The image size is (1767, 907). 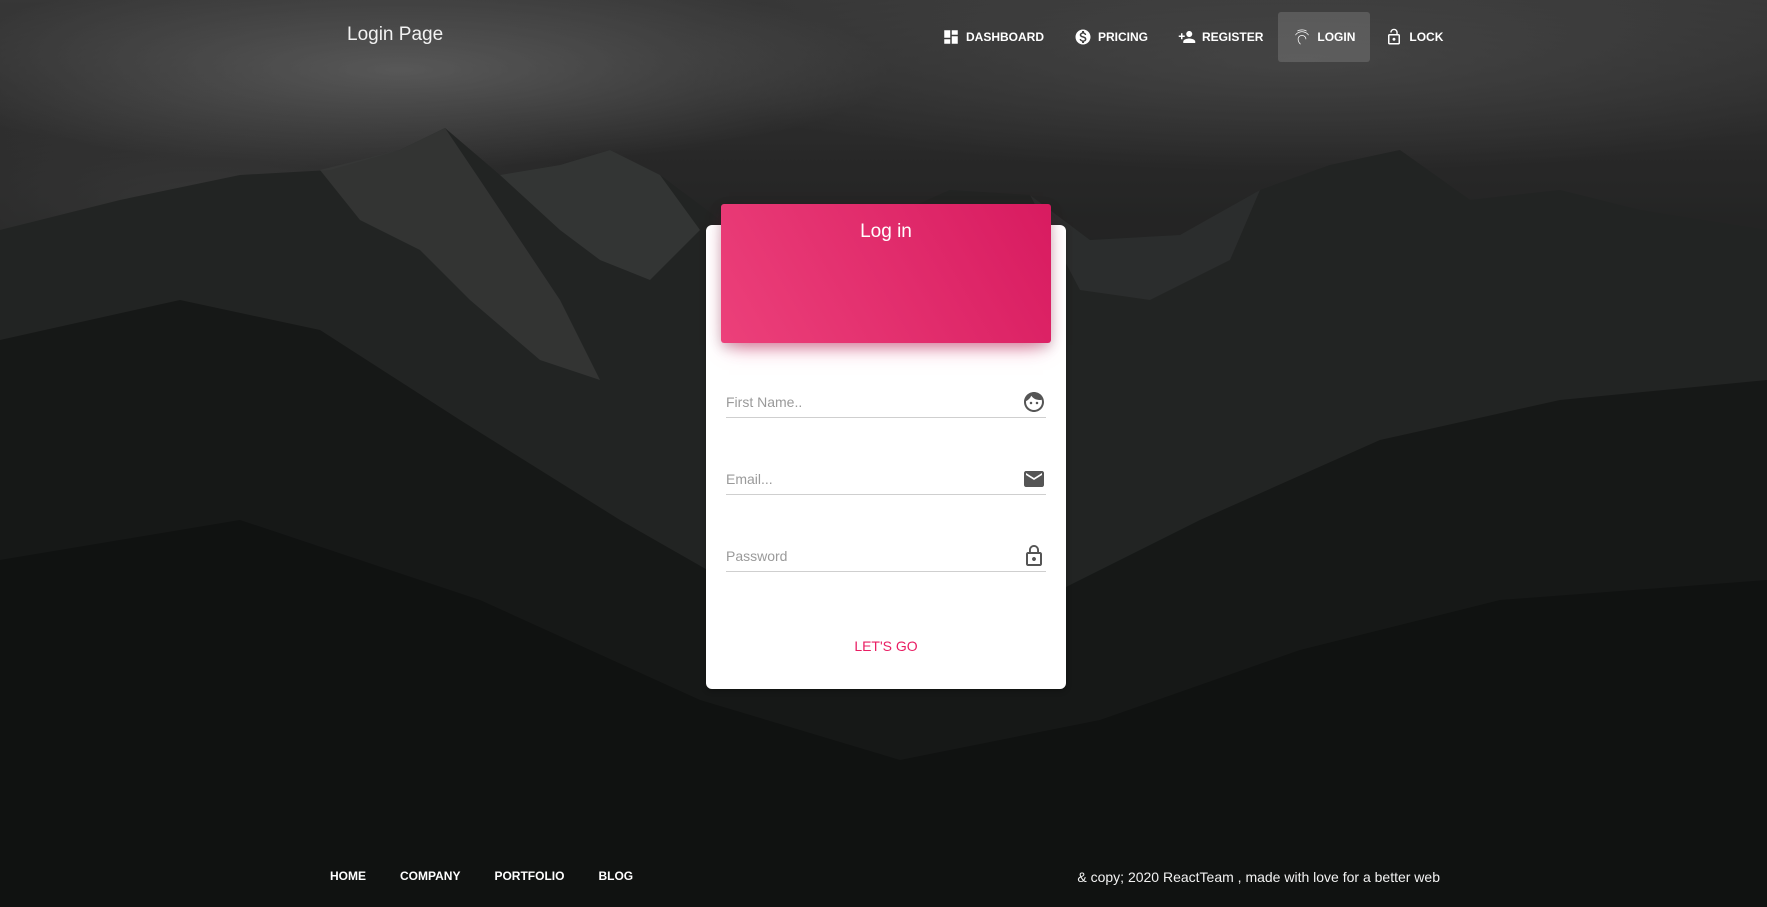 I want to click on person-add-icon, so click(x=1187, y=37).